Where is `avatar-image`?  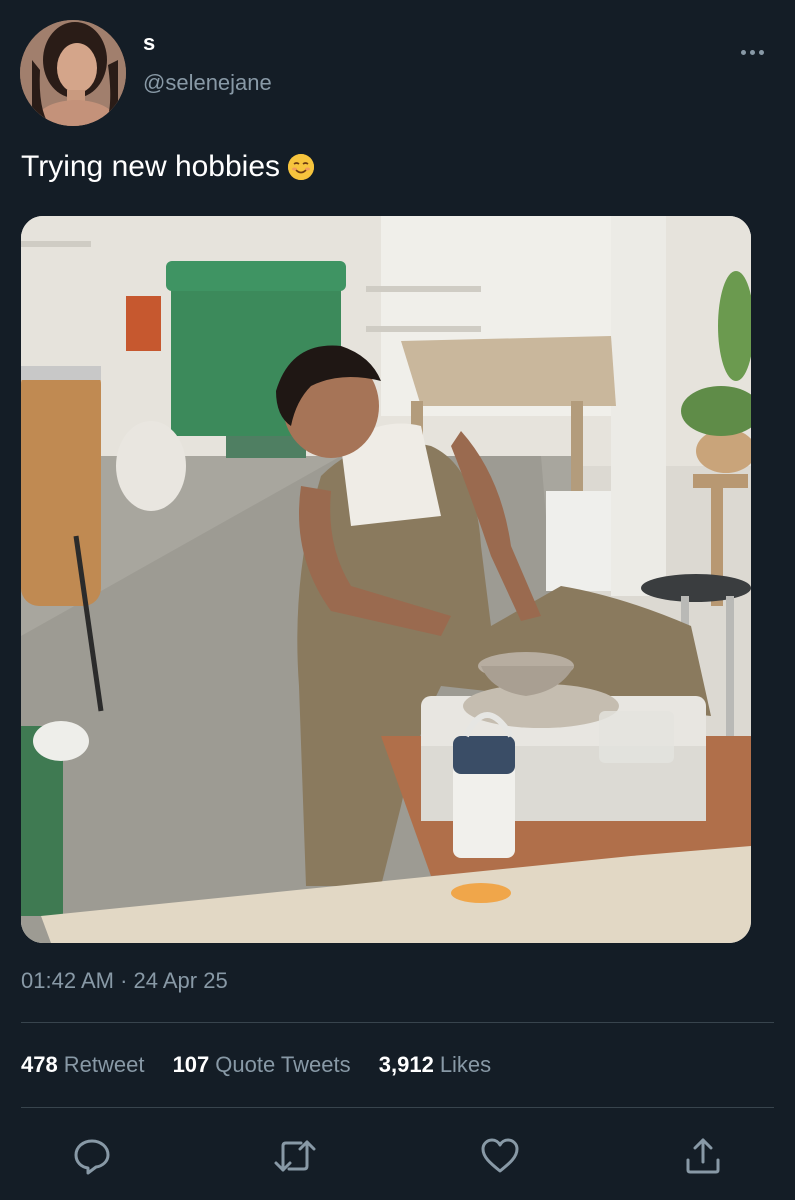 avatar-image is located at coordinates (73, 73).